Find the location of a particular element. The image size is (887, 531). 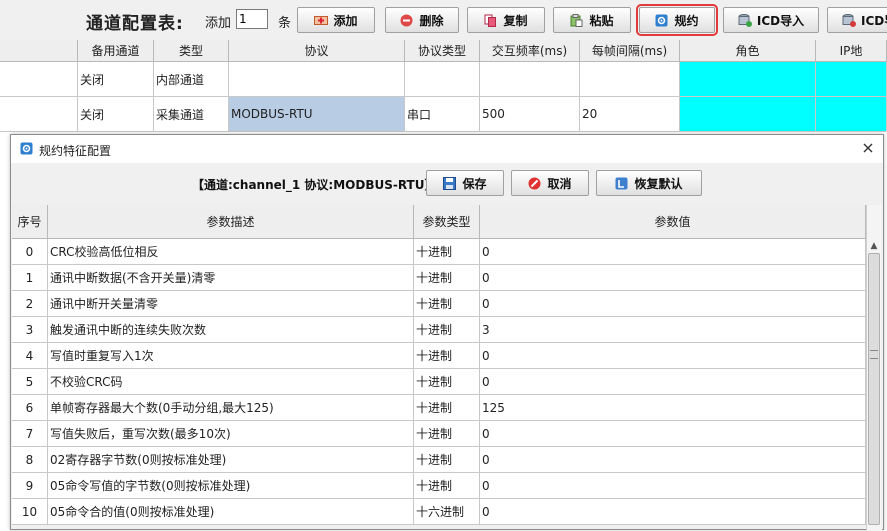

table-row: 8 02寄存器字节数(0则按标准处理) 十进制 0 is located at coordinates (439, 460).